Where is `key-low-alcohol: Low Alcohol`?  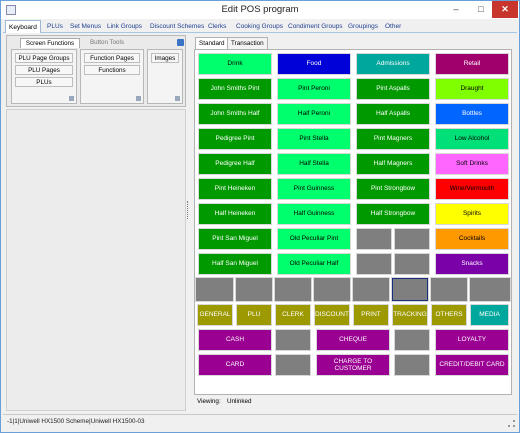 key-low-alcohol: Low Alcohol is located at coordinates (472, 139).